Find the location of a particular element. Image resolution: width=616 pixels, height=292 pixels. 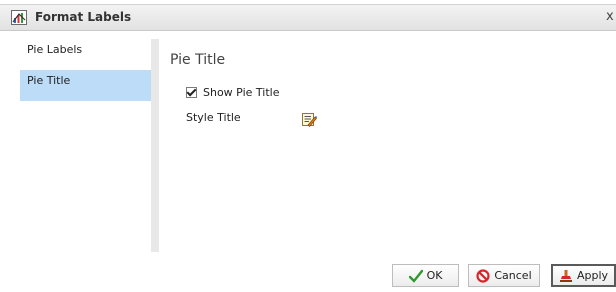

chart-icon is located at coordinates (19, 17).